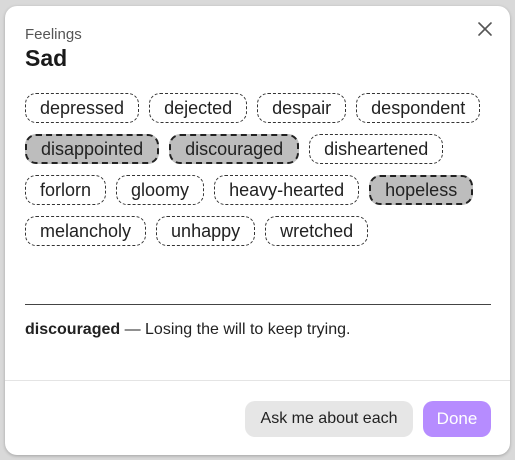 This screenshot has width=515, height=460. What do you see at coordinates (92, 149) in the screenshot?
I see `feeling-chip-disappointed: disappointed` at bounding box center [92, 149].